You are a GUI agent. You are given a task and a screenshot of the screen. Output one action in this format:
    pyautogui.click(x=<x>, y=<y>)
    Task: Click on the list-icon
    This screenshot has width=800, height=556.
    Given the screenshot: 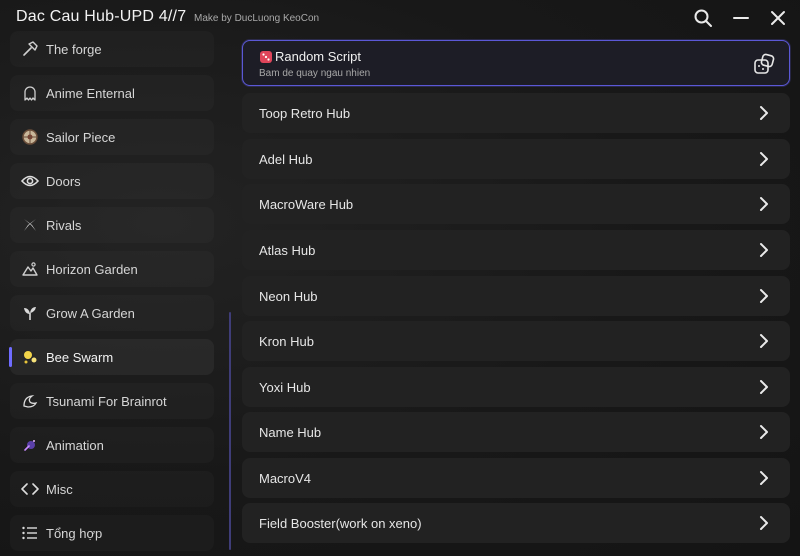 What is the action you would take?
    pyautogui.click(x=30, y=533)
    